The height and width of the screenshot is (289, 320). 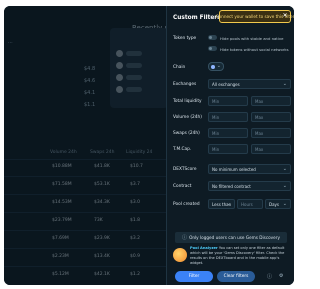 What do you see at coordinates (278, 204) in the screenshot?
I see `pool-created-unit-select: Days ⌄` at bounding box center [278, 204].